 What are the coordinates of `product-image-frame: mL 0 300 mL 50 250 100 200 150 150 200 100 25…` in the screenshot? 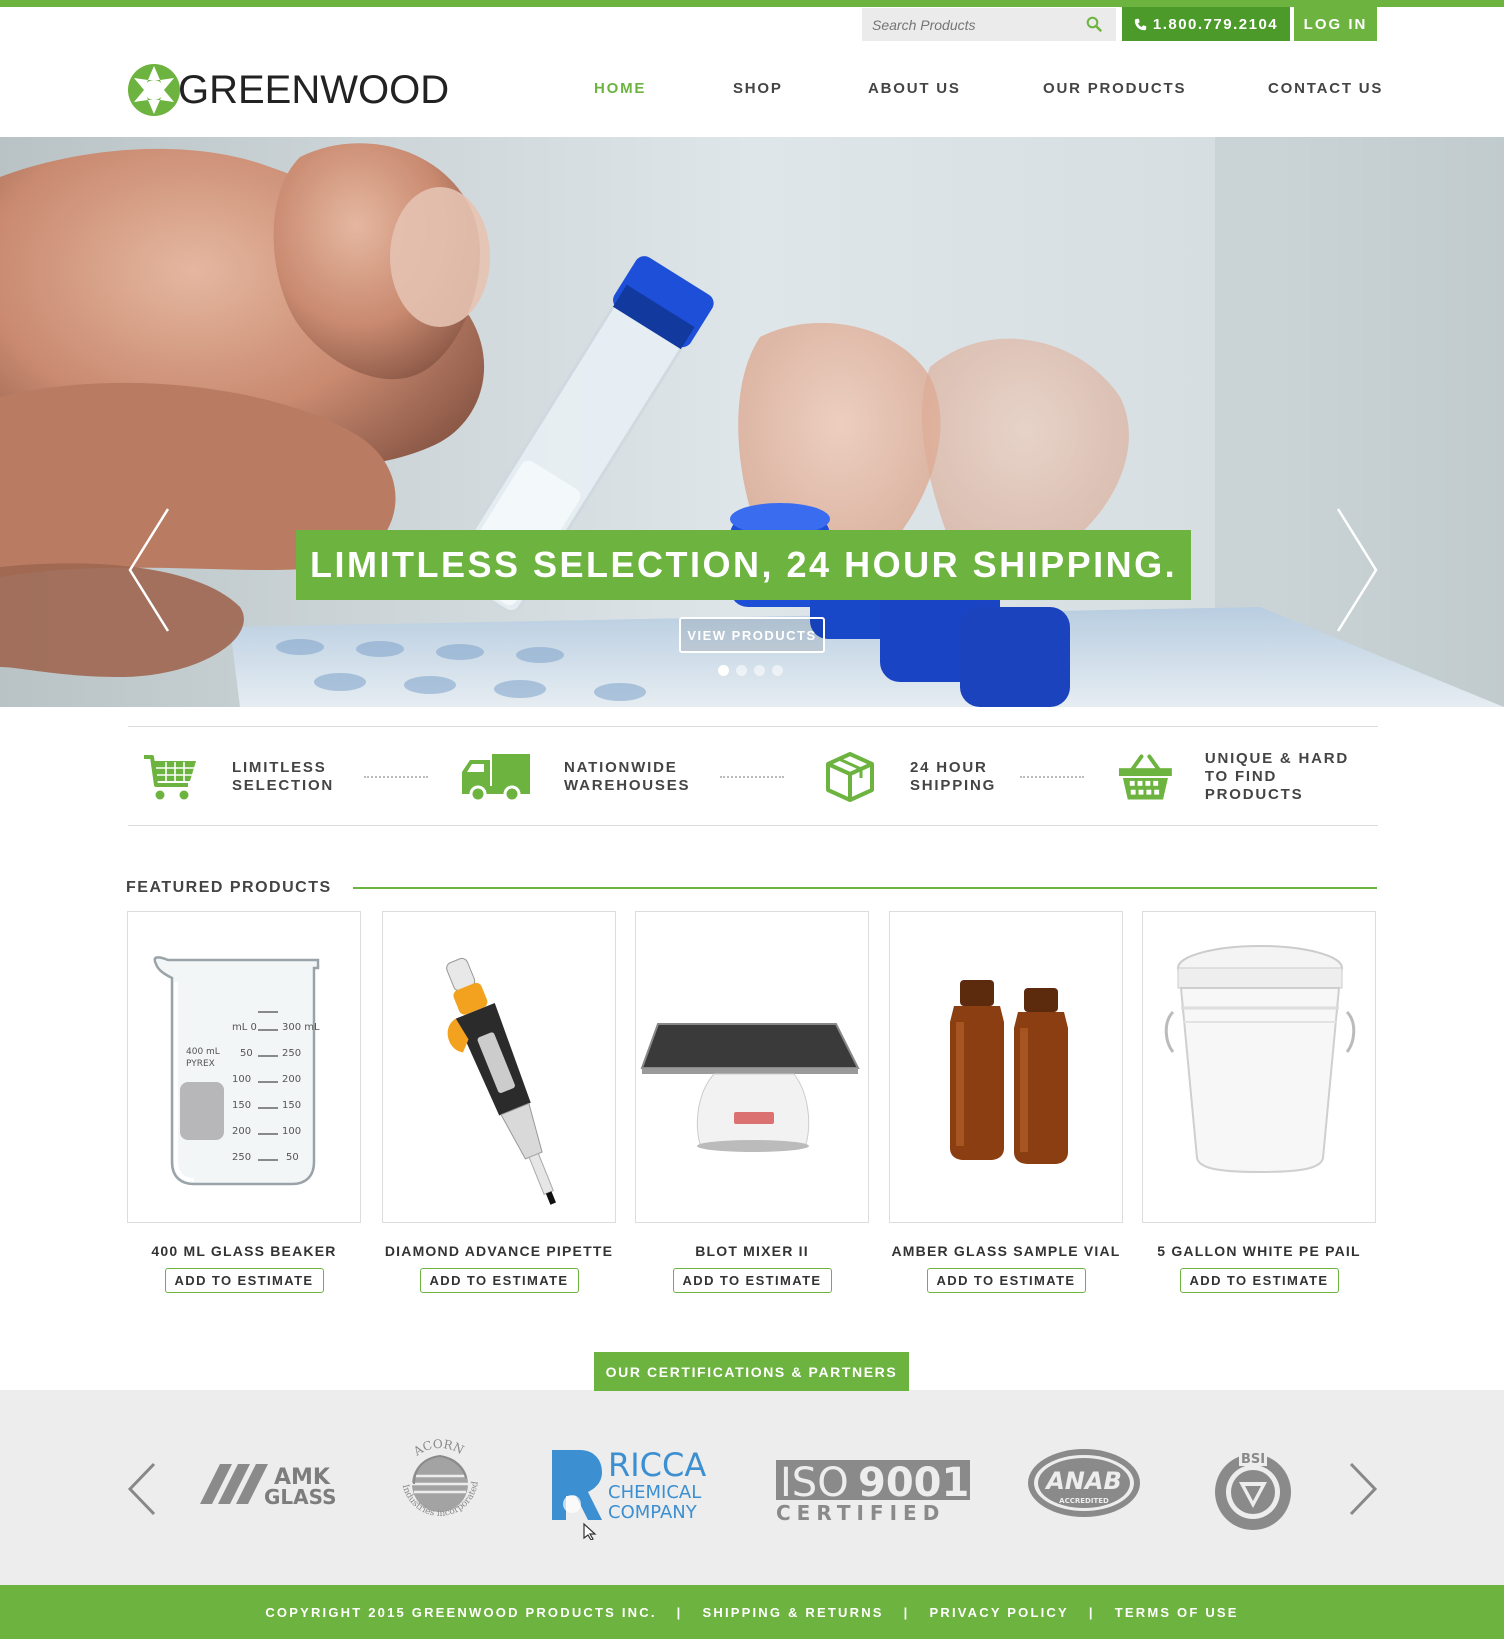 It's located at (244, 1067).